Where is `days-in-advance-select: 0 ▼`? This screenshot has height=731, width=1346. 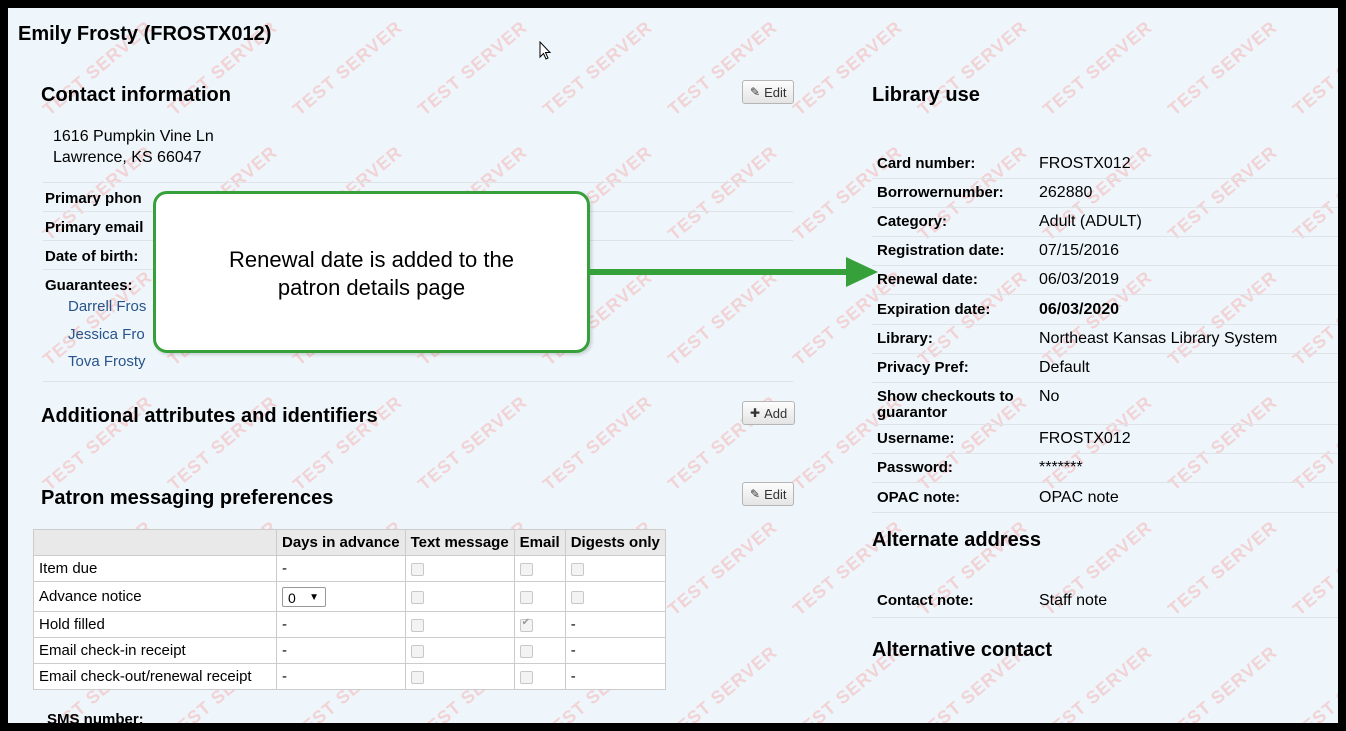
days-in-advance-select: 0 ▼ is located at coordinates (304, 596).